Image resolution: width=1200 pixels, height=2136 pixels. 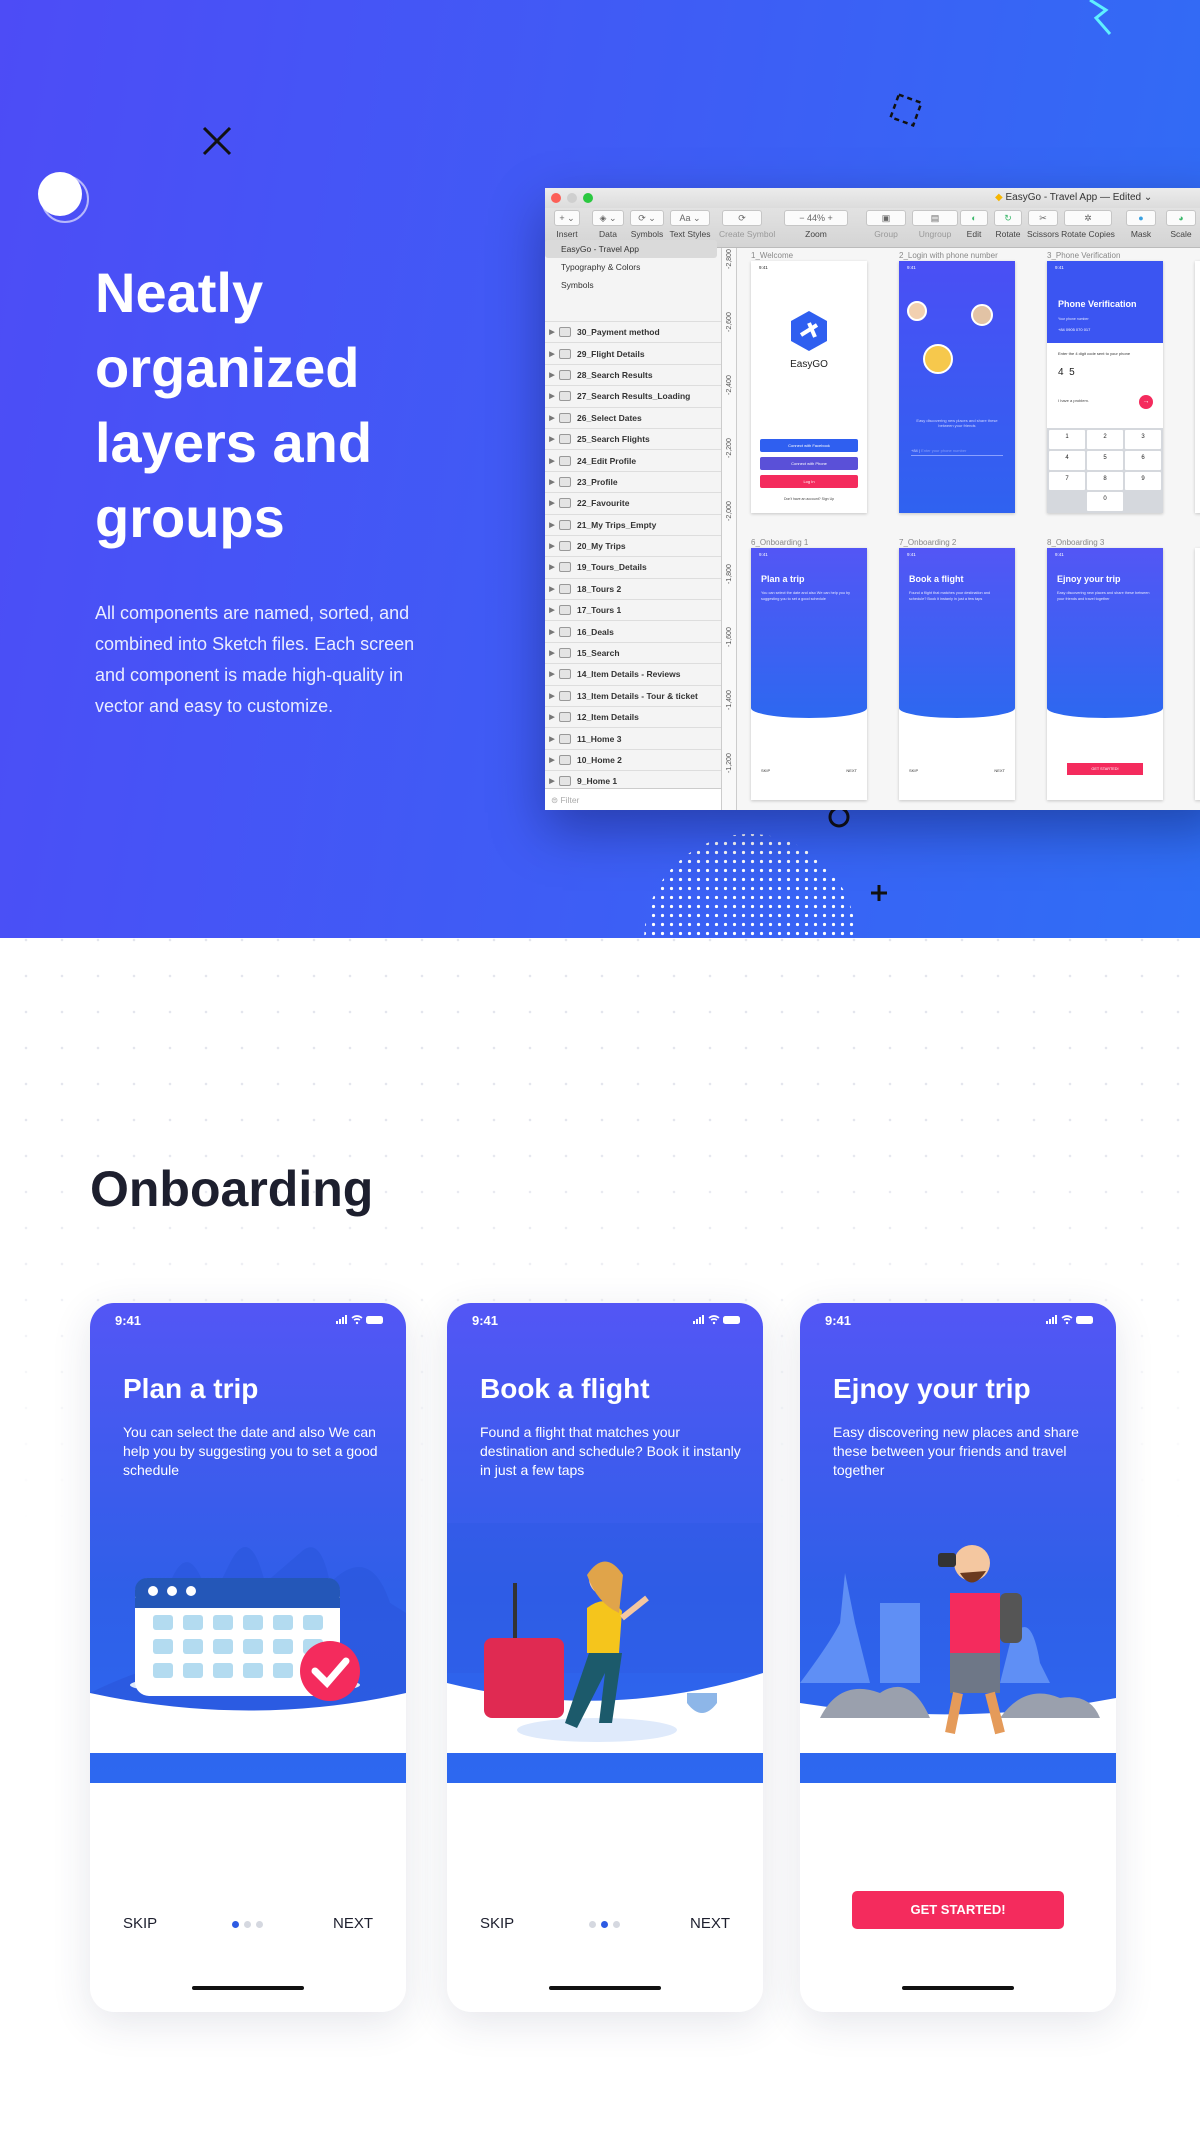 I want to click on artboard-title: 7_Onboarding 2, so click(x=927, y=542).